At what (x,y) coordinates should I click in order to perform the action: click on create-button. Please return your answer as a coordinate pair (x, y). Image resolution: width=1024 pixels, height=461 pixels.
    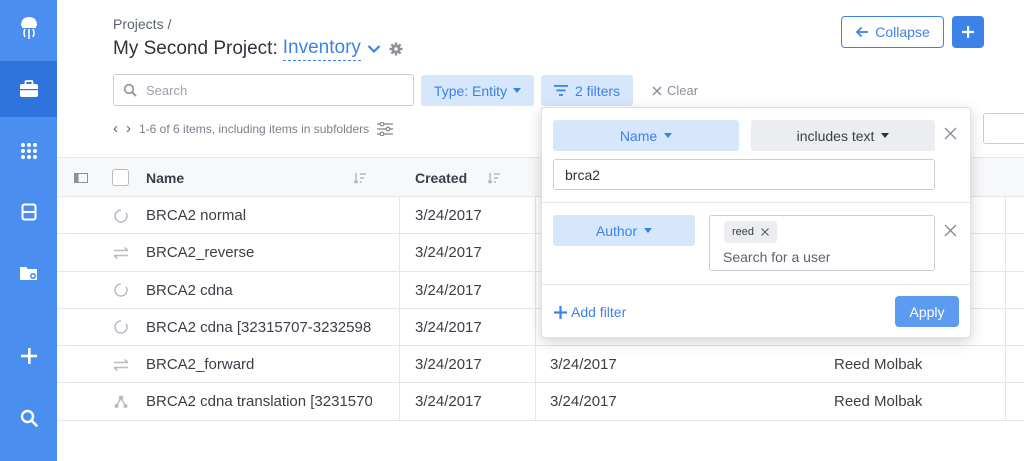
    Looking at the image, I should click on (968, 32).